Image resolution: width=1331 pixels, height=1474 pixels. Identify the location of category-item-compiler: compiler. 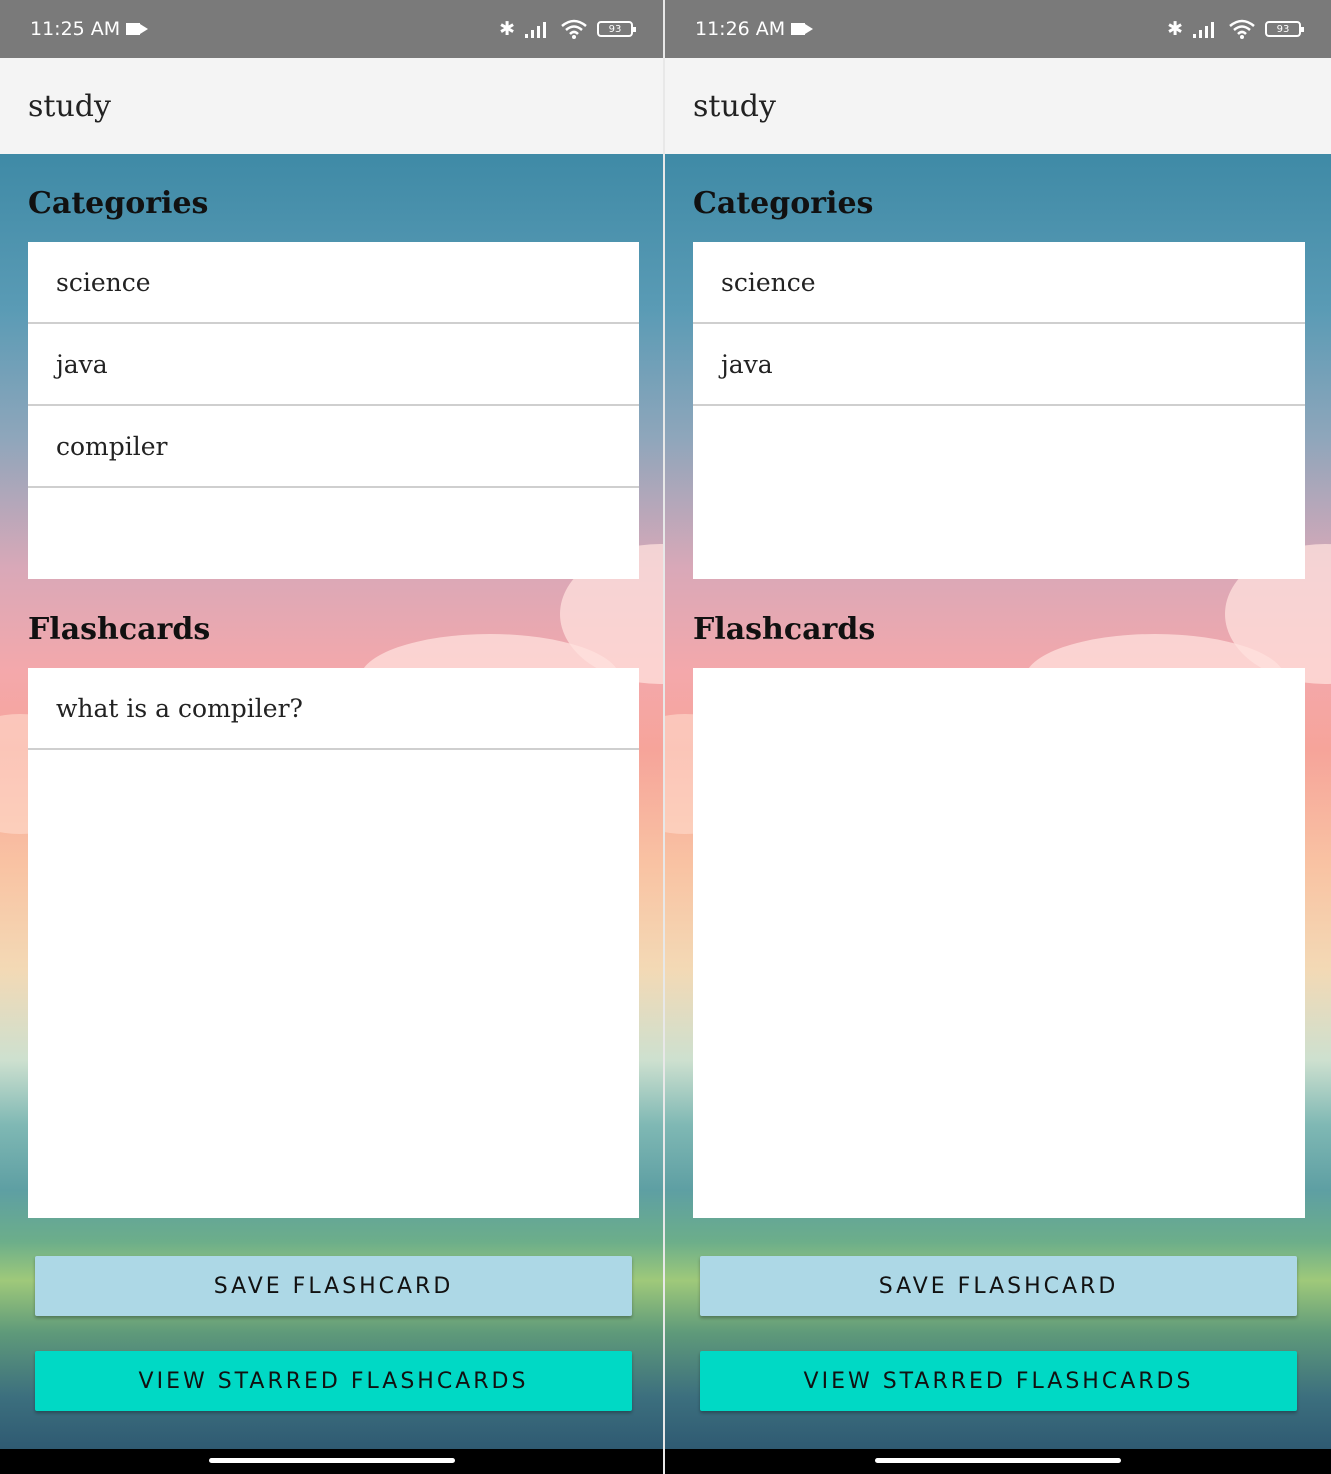
(333, 447).